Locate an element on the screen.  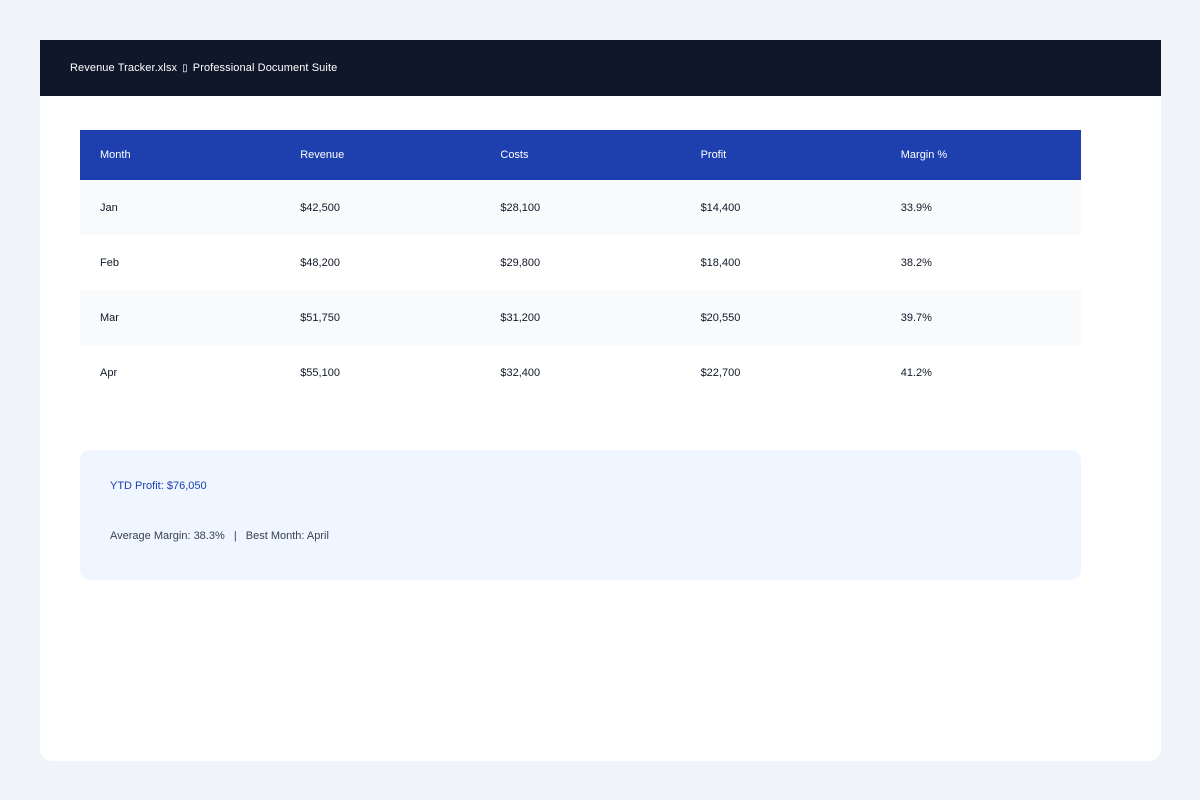
column-header-profit: Profit is located at coordinates (780, 155).